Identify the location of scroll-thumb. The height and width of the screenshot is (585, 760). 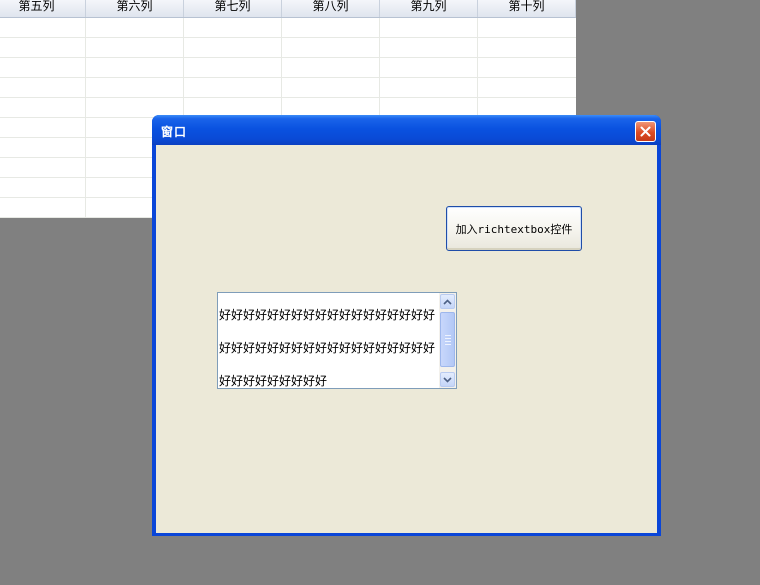
(447, 339).